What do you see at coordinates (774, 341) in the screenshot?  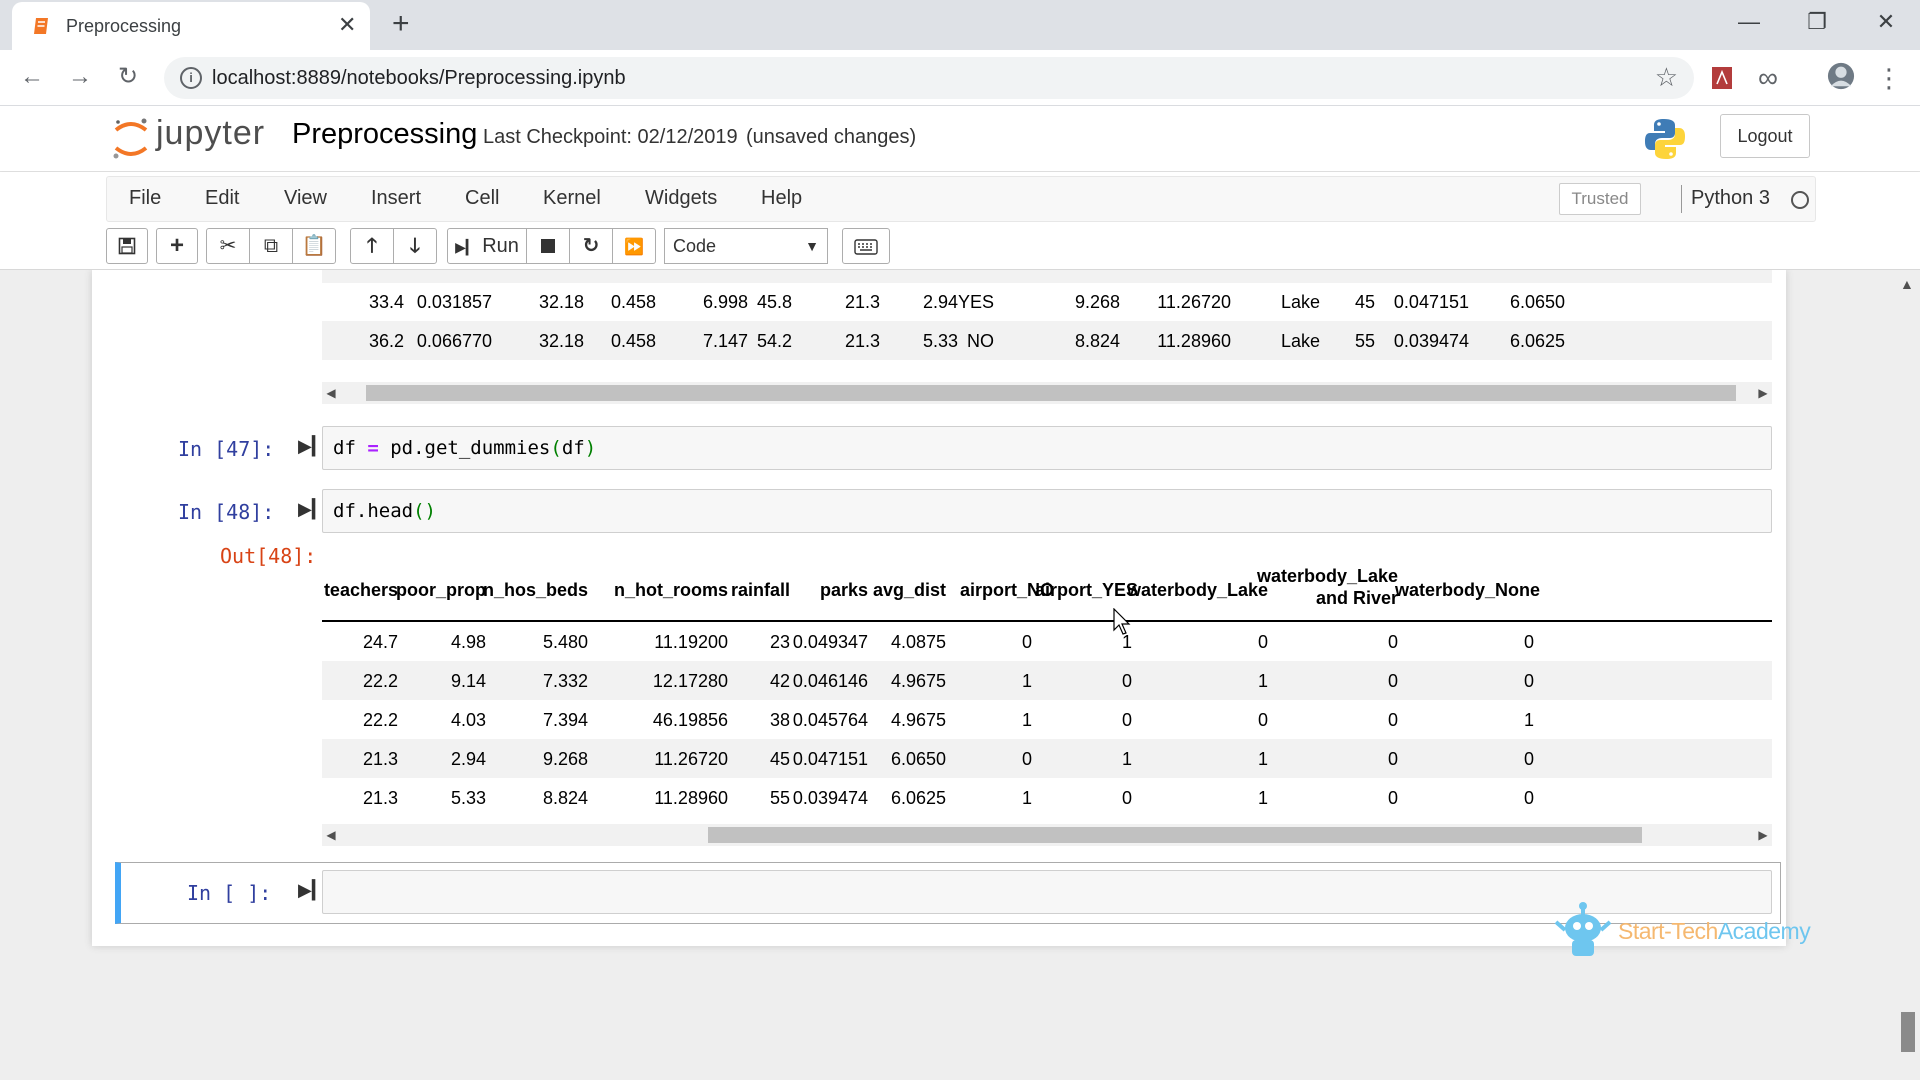 I see `table-cell: 54.2` at bounding box center [774, 341].